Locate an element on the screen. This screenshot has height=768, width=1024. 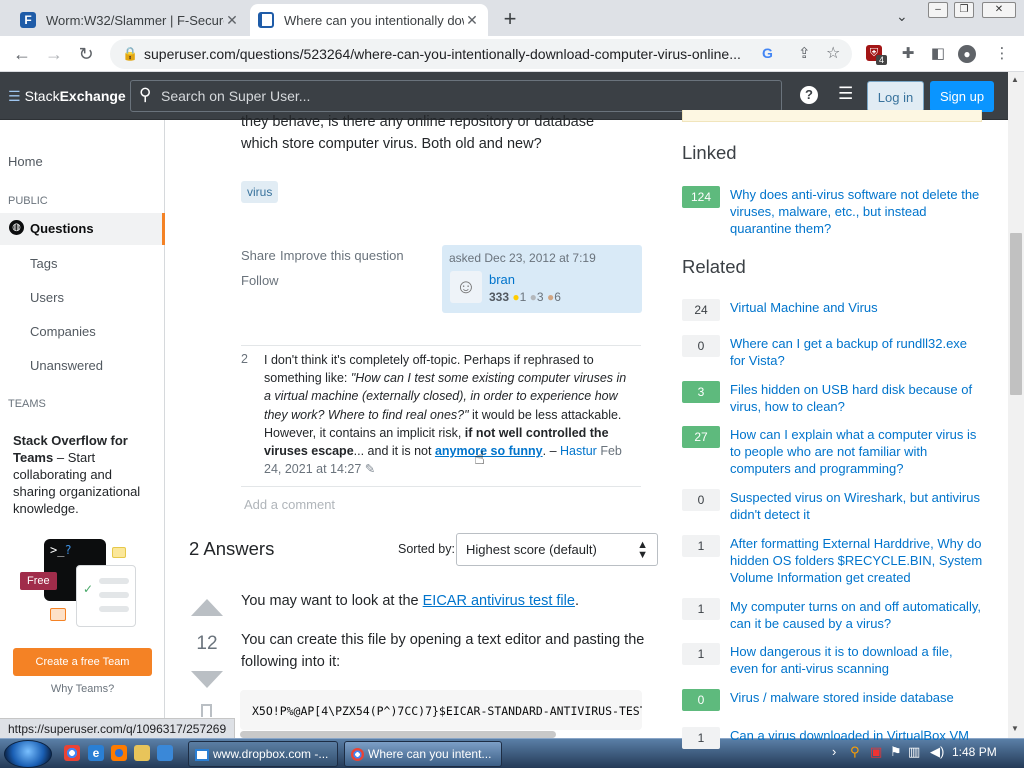
pencil-icon: ✎ is located at coordinates (370, 469).